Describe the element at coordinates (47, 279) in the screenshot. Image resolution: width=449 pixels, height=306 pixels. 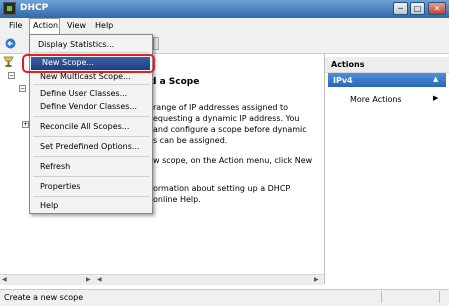
I see `tree-horizontal-scrollbar` at that location.